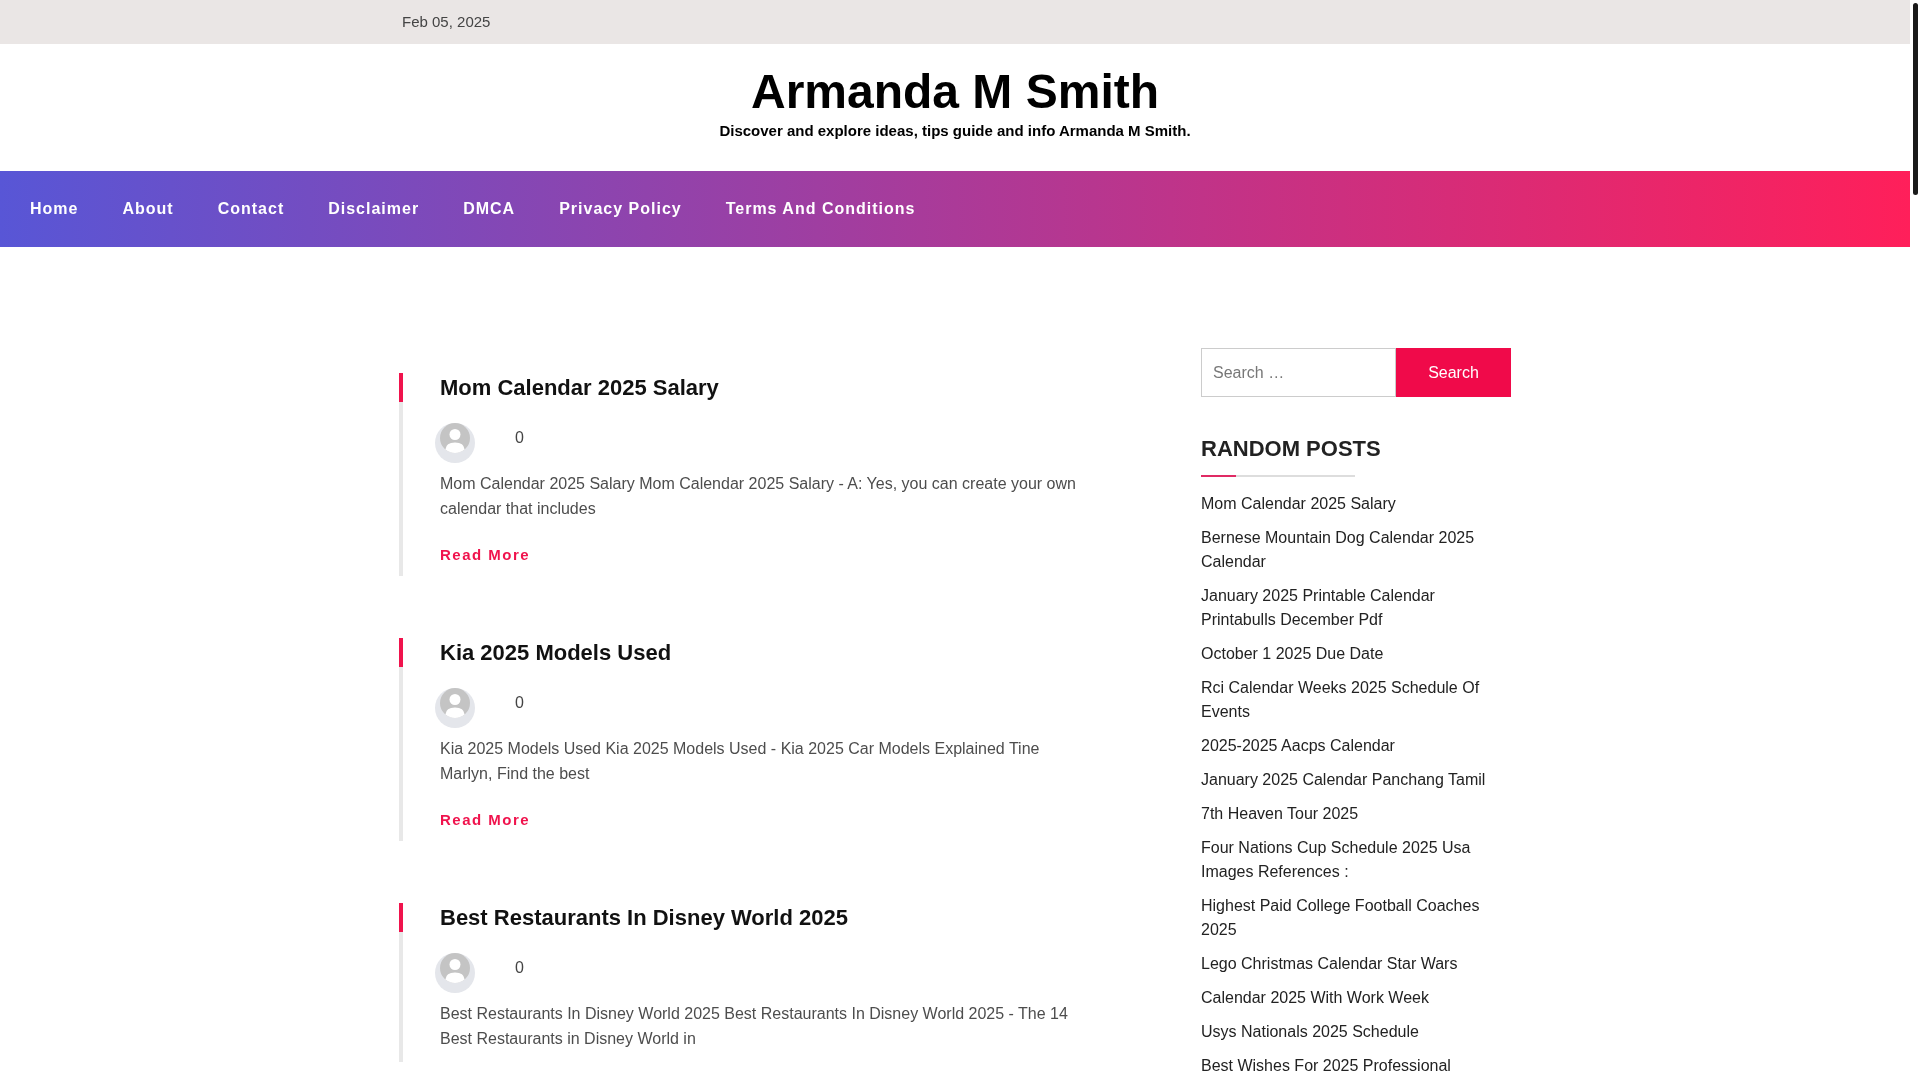 The height and width of the screenshot is (1080, 1920). I want to click on nav-link: Disclaimer, so click(374, 209).